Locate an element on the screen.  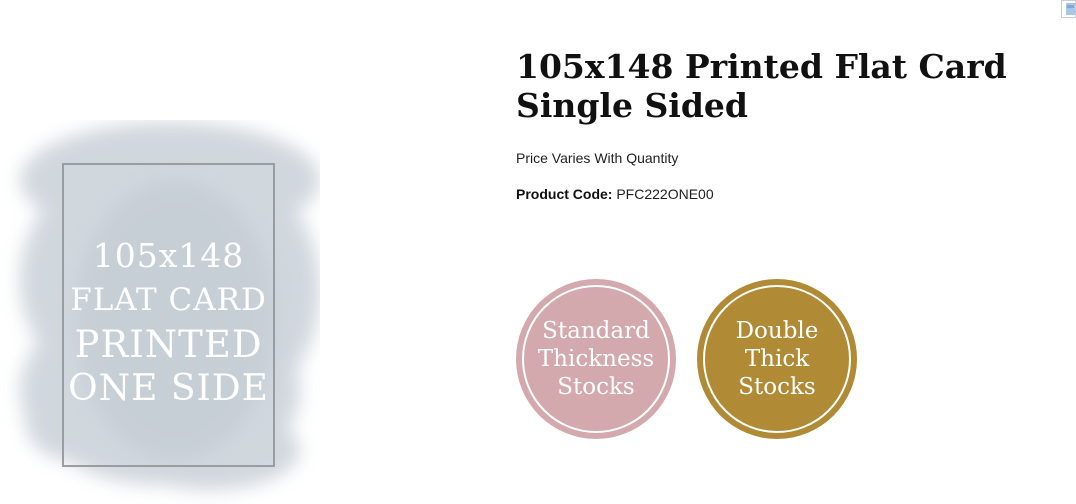
product-code-label: Product Code: is located at coordinates (564, 194).